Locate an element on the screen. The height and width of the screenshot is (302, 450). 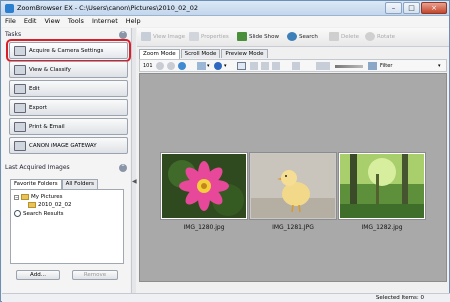
rotate-label: Rotate is located at coordinates (386, 36).